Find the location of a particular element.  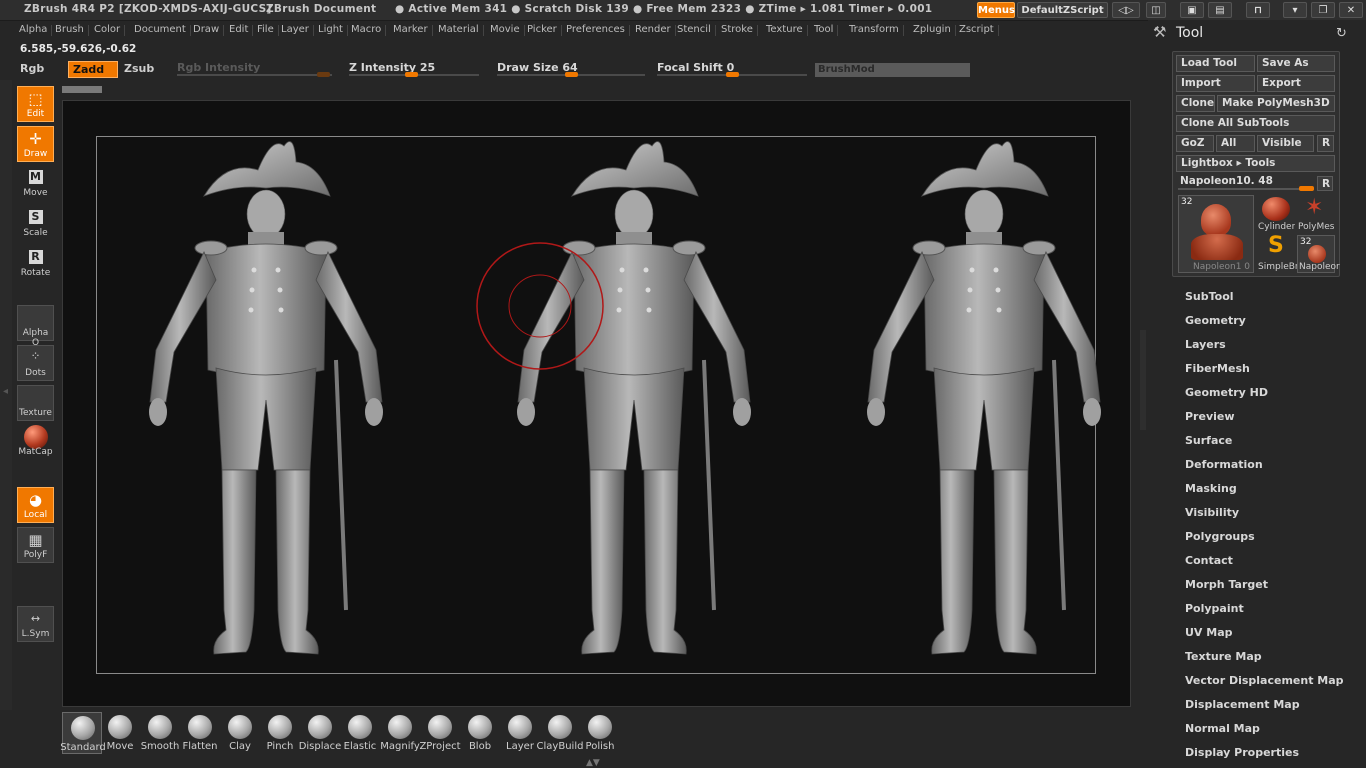

zadd-button: Zadd is located at coordinates (93, 69).